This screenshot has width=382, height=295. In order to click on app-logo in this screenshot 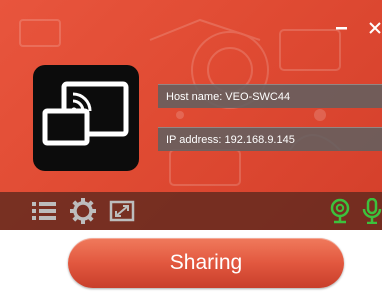, I will do `click(86, 118)`.